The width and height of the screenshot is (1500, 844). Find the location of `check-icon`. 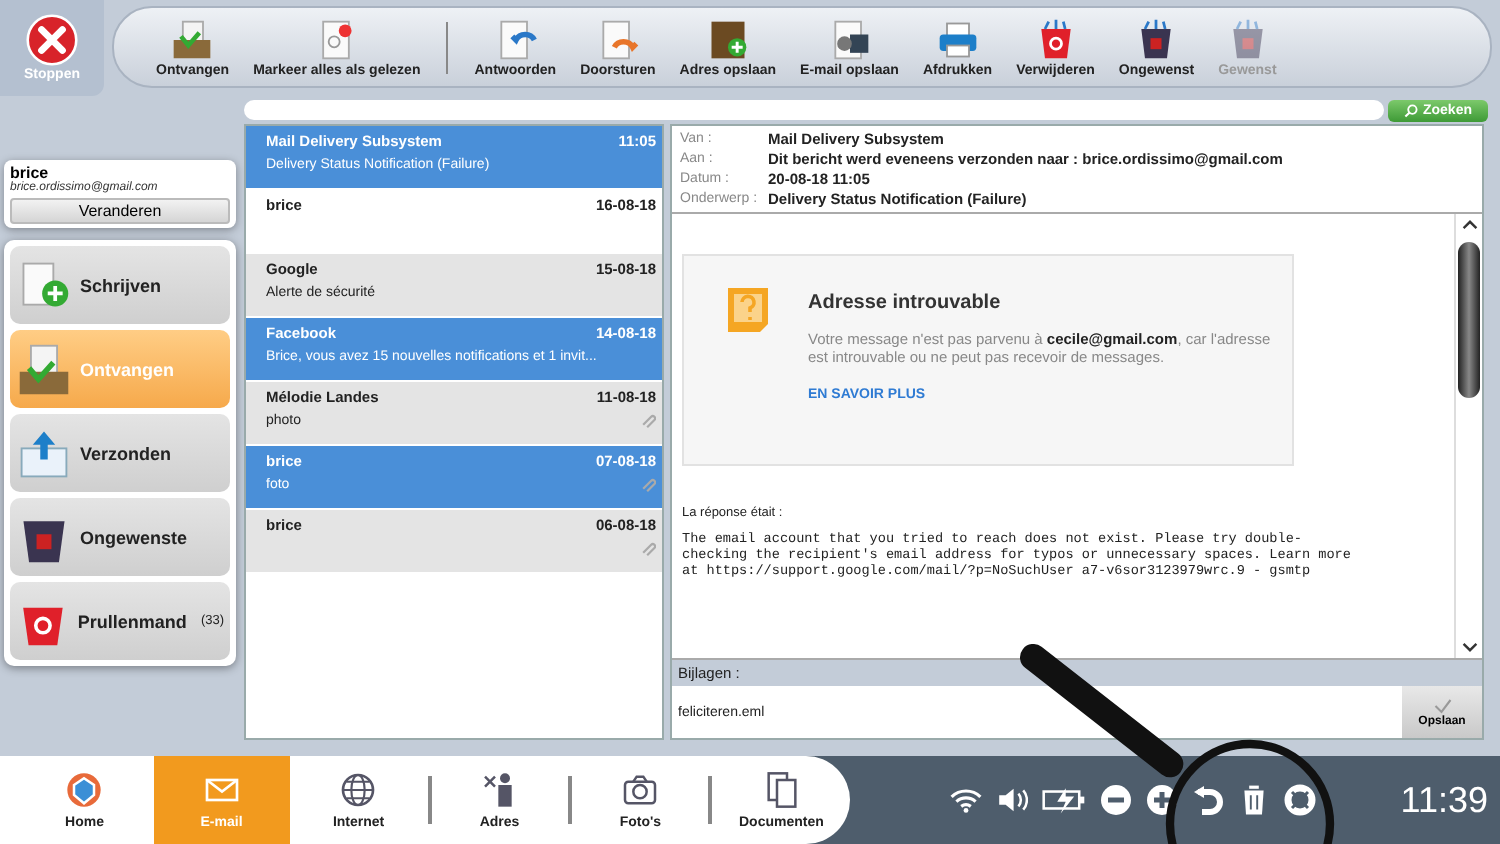

check-icon is located at coordinates (1442, 705).